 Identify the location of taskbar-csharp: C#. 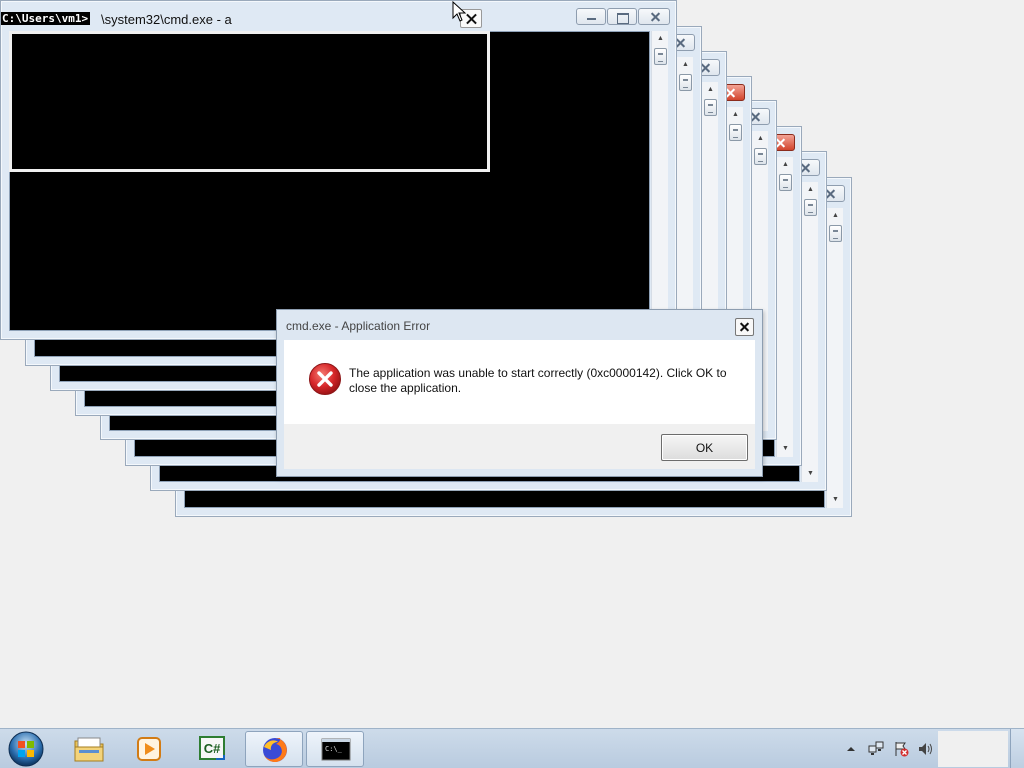
(212, 749).